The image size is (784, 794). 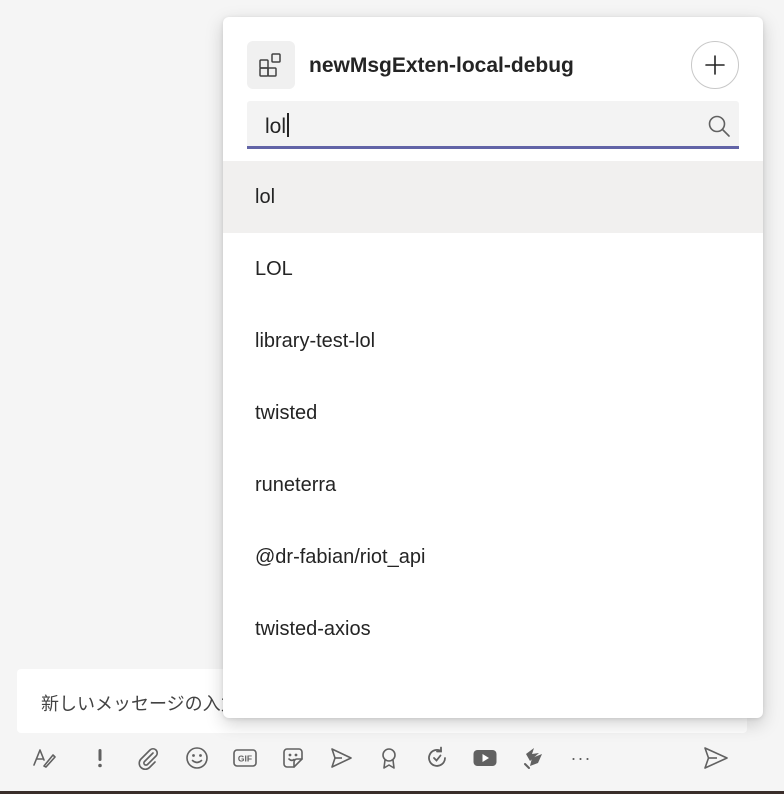 I want to click on result-item: library-test-lol, so click(x=493, y=341).